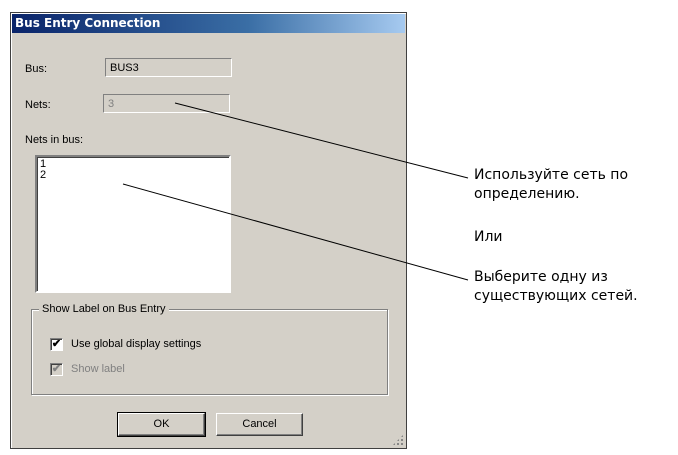  Describe the element at coordinates (551, 185) in the screenshot. I see `annotation-use-default-net: Используйте сеть по определению.` at that location.